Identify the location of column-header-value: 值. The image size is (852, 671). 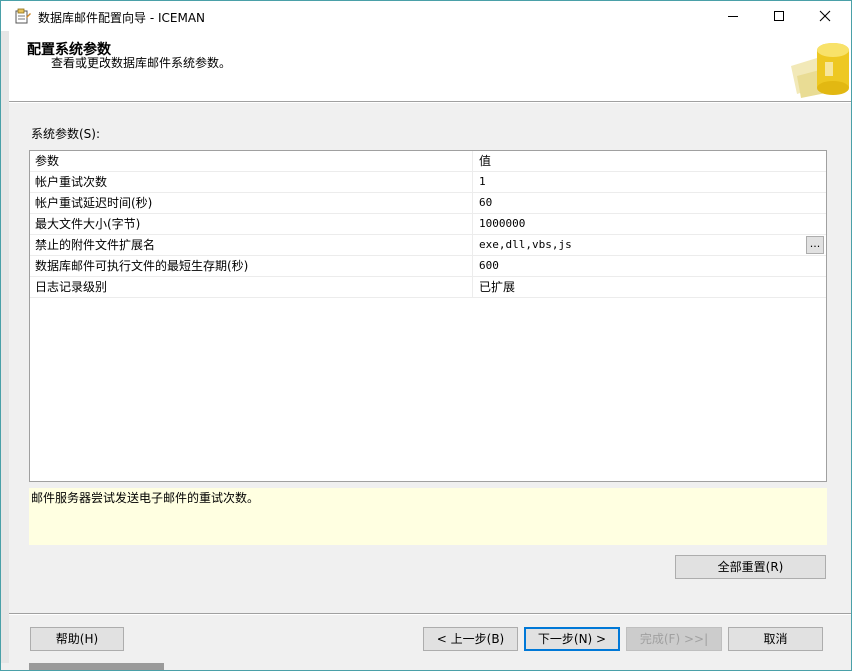
(649, 161).